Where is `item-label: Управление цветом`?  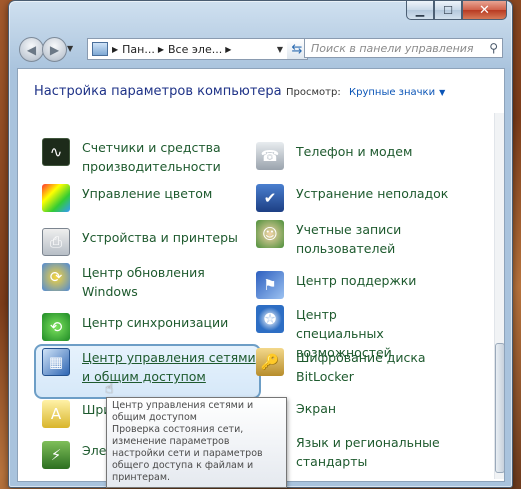 item-label: Управление цветом is located at coordinates (147, 193).